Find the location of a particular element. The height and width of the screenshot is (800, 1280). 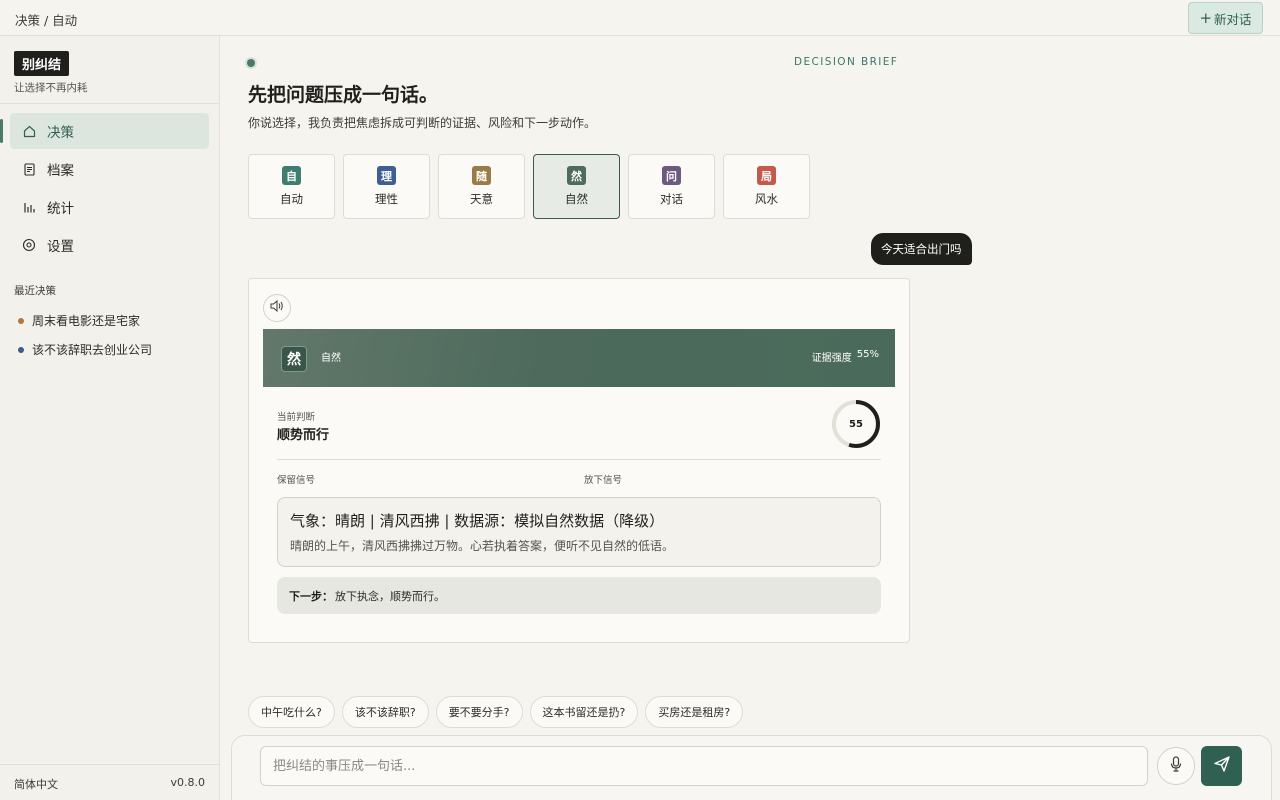

status-indicator is located at coordinates (251, 63).